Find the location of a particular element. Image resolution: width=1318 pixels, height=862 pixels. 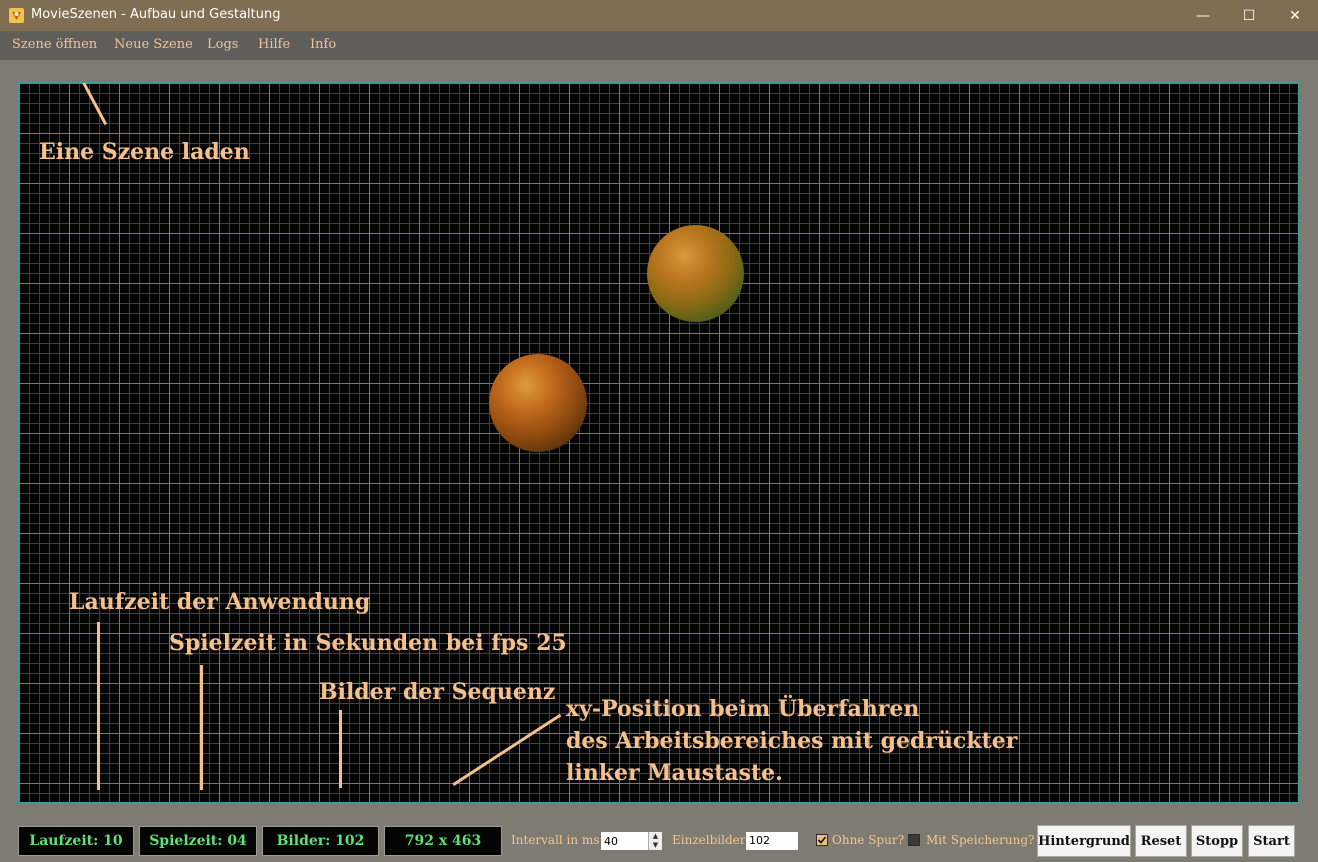

checkmark-icon is located at coordinates (822, 840).